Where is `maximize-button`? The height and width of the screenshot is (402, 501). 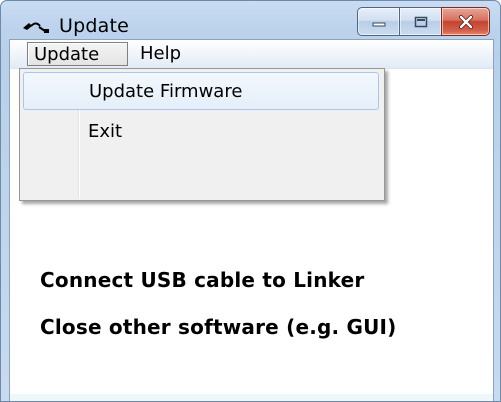
maximize-button is located at coordinates (420, 21).